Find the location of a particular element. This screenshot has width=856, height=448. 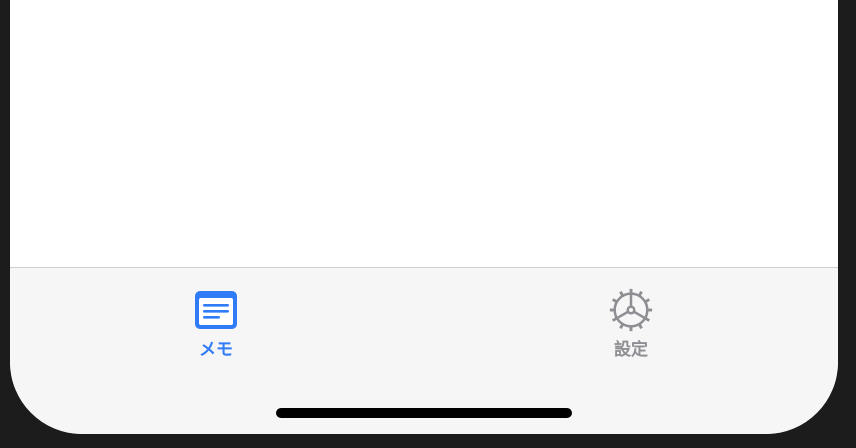

tab-memo: メモ is located at coordinates (216, 326).